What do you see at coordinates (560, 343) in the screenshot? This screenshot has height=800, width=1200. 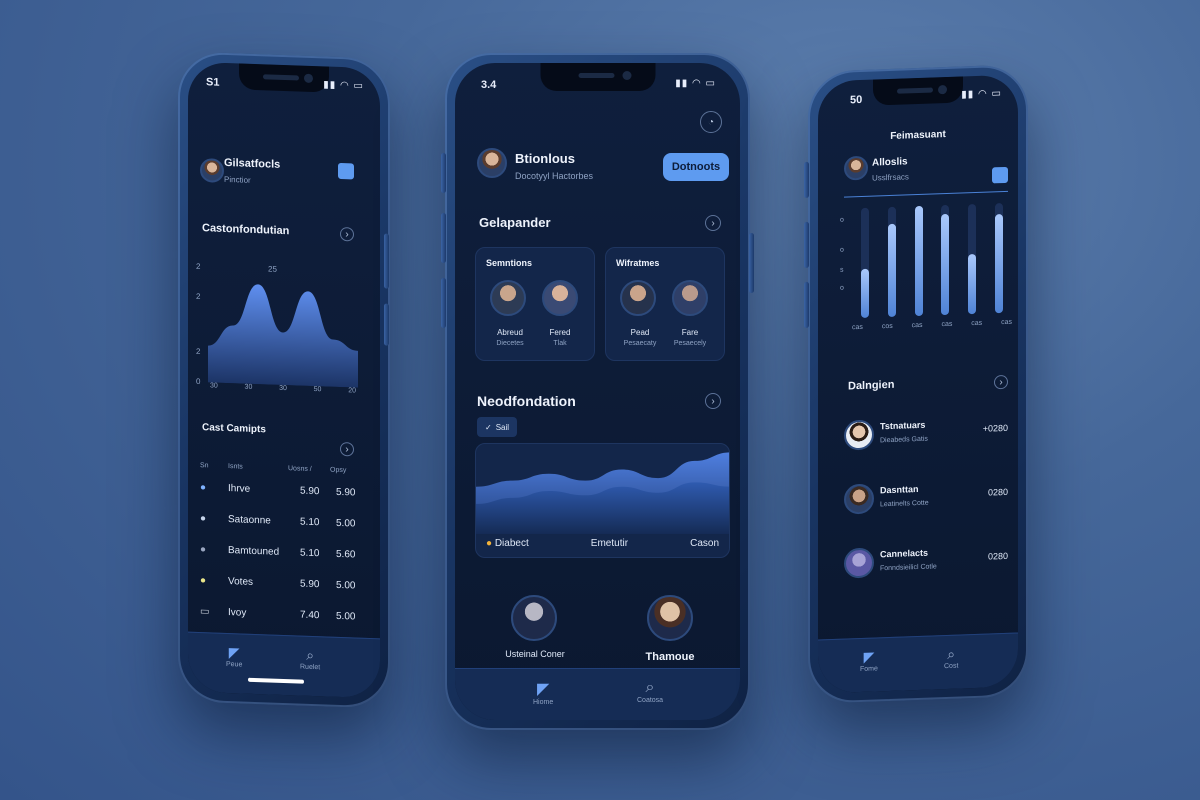 I see `person-role: Tlak` at bounding box center [560, 343].